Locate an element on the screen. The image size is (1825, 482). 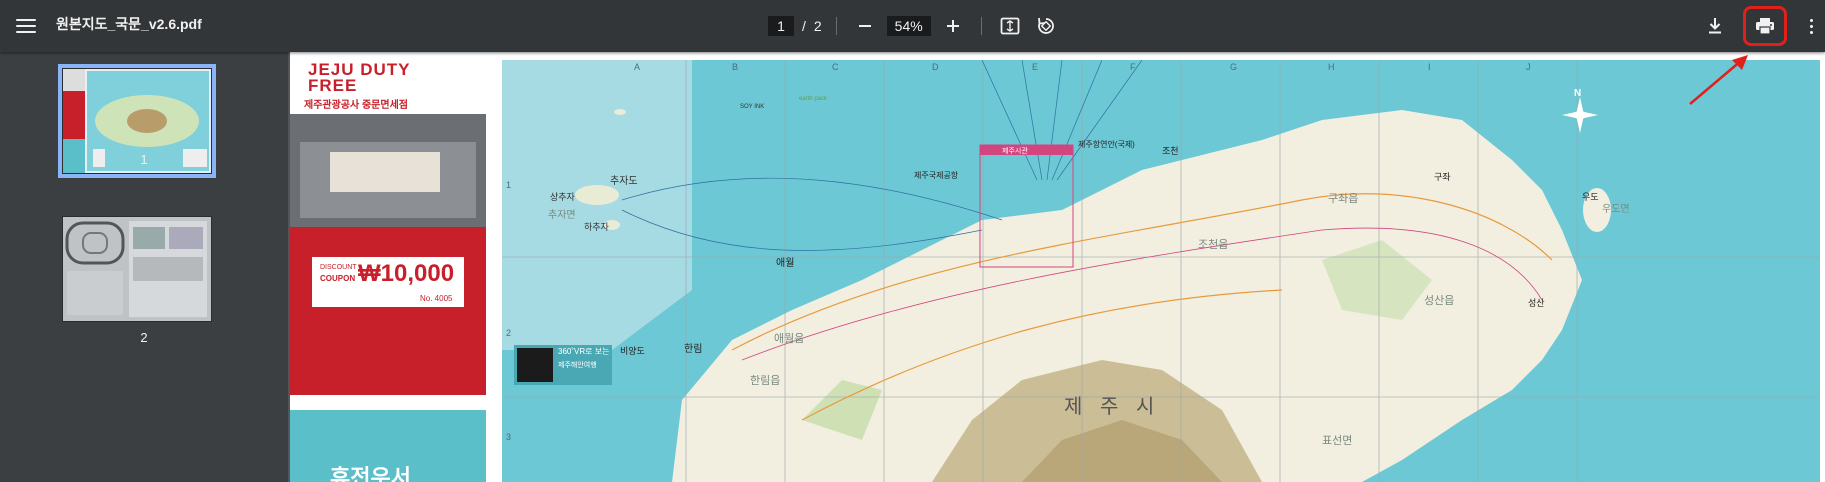
page-number-input is located at coordinates (781, 26).